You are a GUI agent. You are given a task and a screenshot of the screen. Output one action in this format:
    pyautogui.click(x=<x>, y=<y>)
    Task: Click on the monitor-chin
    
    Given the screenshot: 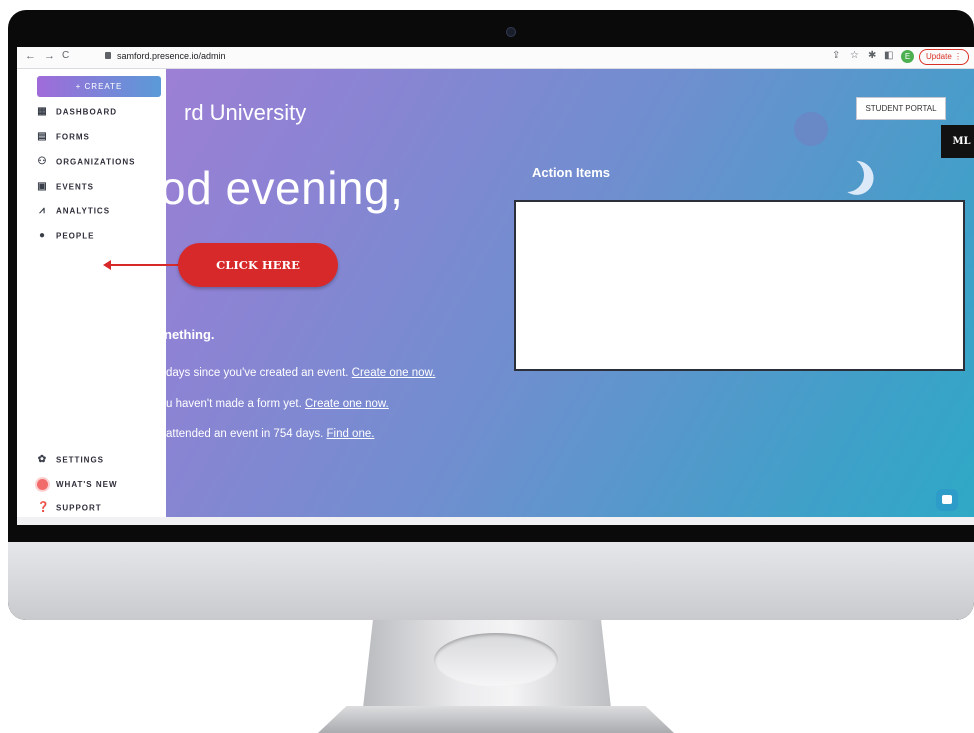 What is the action you would take?
    pyautogui.click(x=491, y=581)
    